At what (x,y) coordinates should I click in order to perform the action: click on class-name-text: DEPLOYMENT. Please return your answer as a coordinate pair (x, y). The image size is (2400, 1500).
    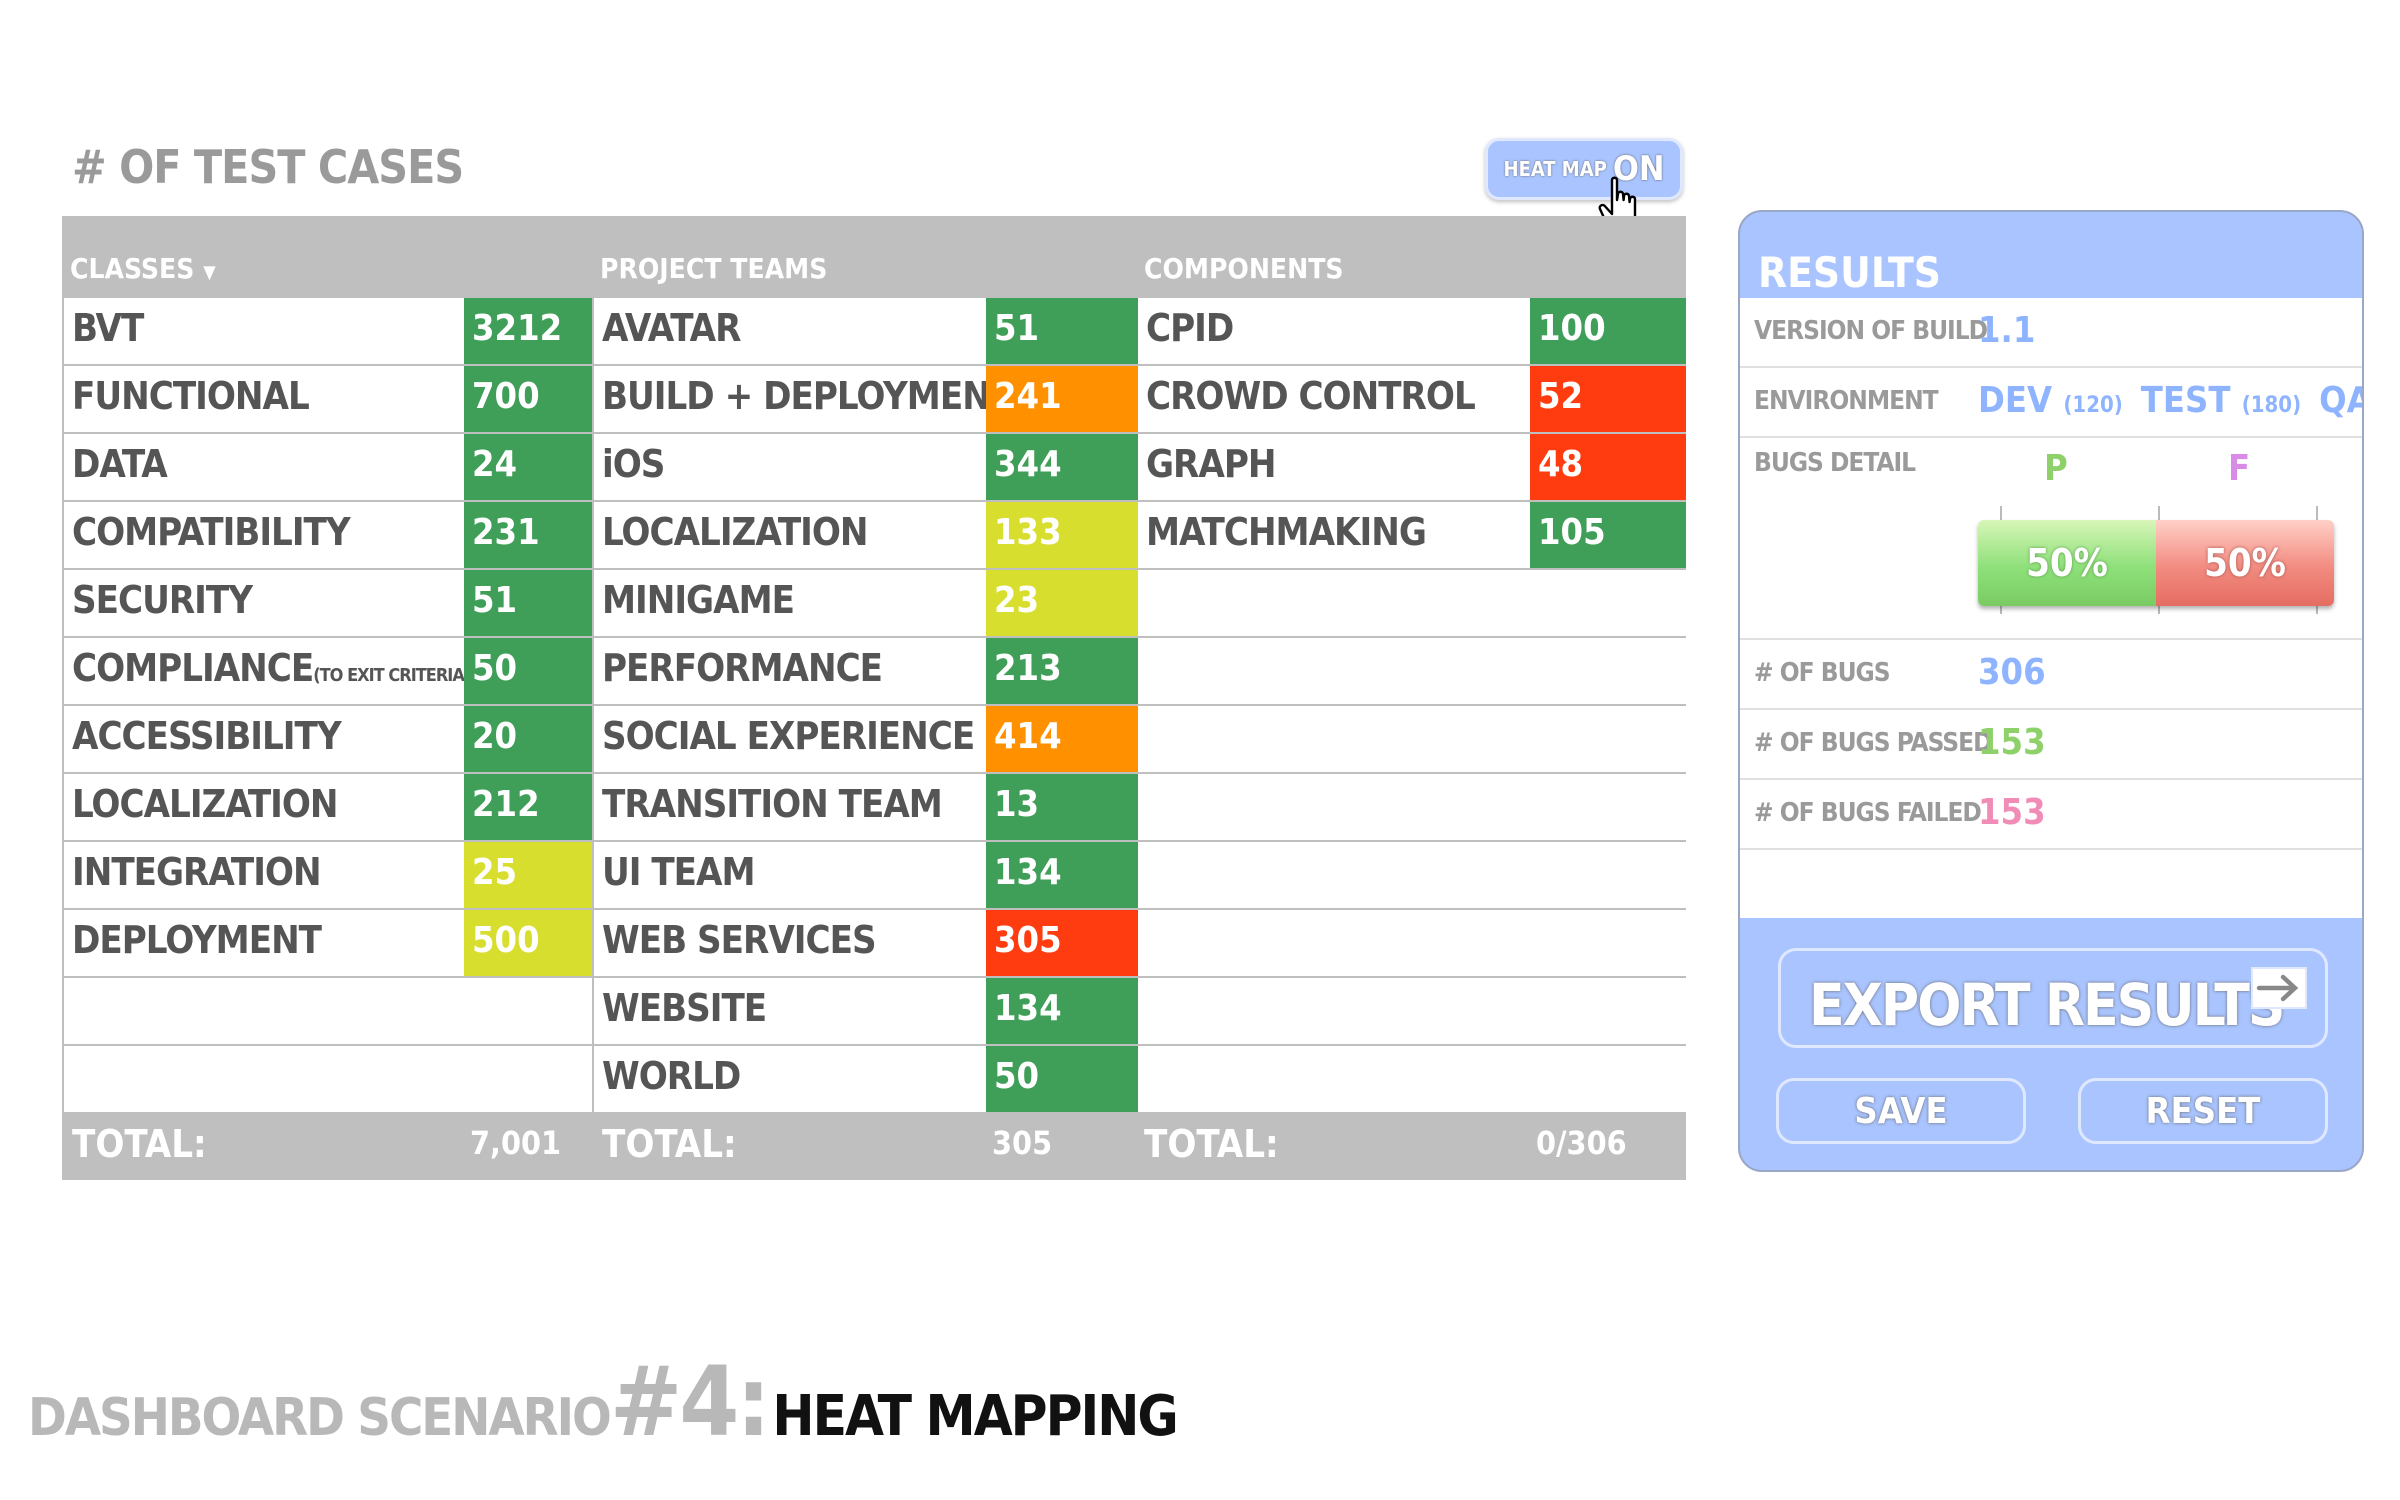
    Looking at the image, I should click on (197, 940).